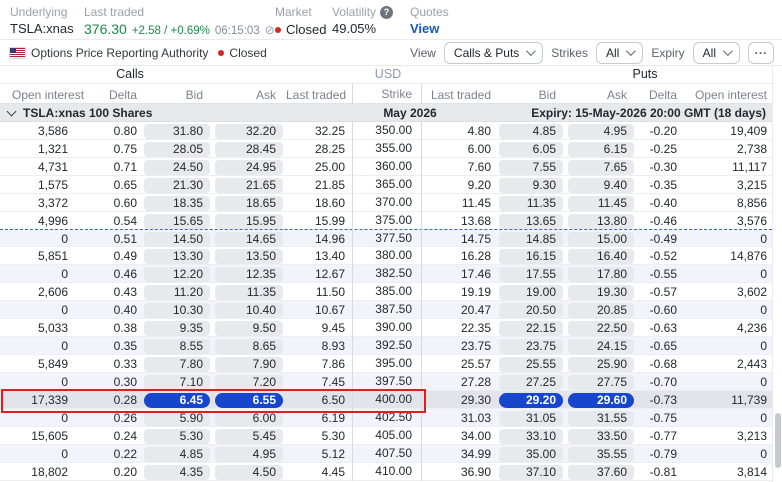  I want to click on call-bid-quote-button: 24.50, so click(177, 167).